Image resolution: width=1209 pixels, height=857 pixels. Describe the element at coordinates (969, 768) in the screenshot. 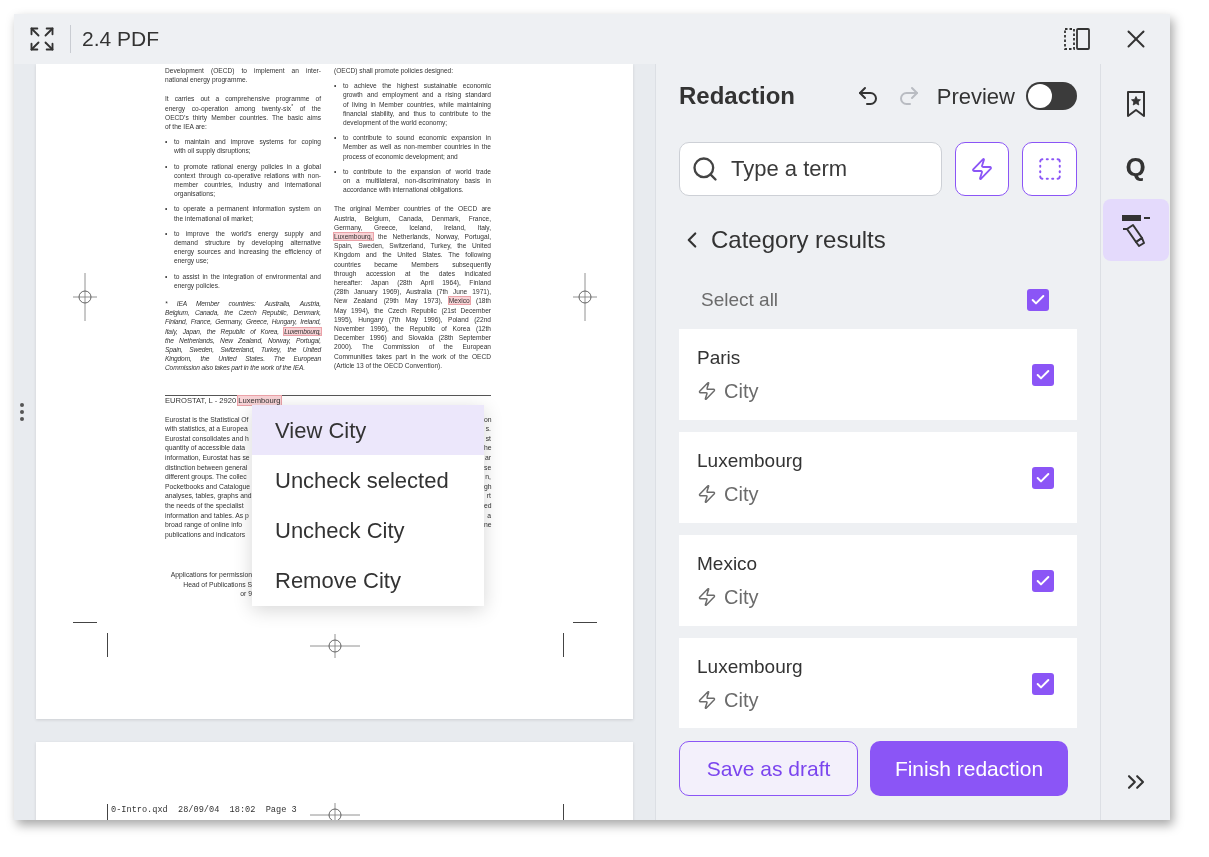

I see `finish-button: Finish redaction` at that location.